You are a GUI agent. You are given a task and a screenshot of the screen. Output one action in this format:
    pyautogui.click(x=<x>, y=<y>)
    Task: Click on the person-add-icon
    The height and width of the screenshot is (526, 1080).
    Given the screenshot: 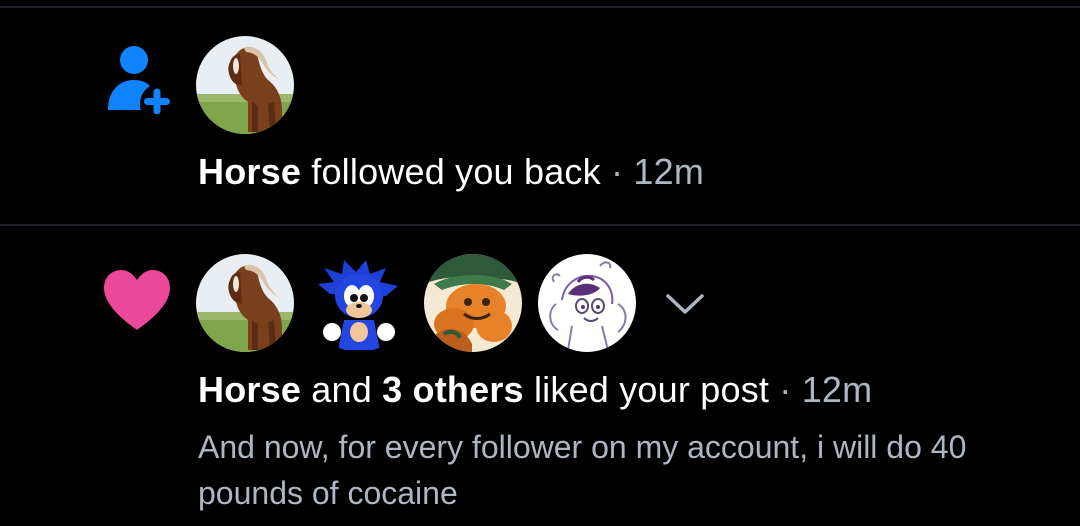 What is the action you would take?
    pyautogui.click(x=139, y=80)
    